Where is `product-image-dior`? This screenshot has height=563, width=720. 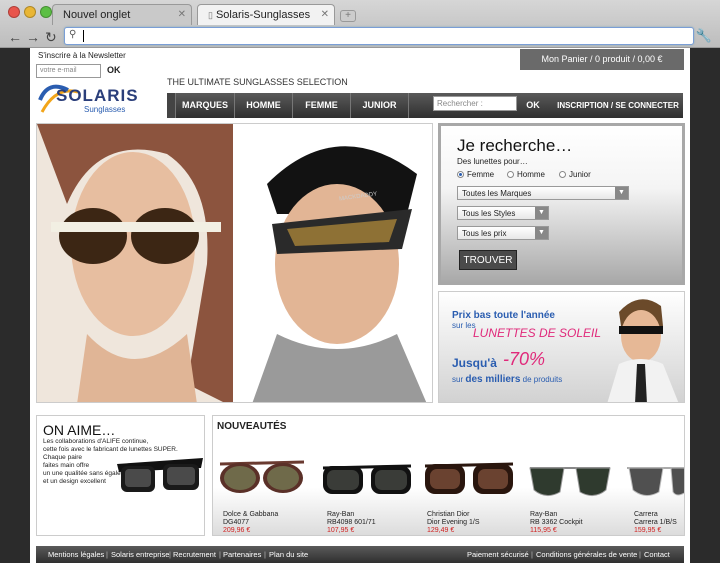
product-image-dior is located at coordinates (469, 478).